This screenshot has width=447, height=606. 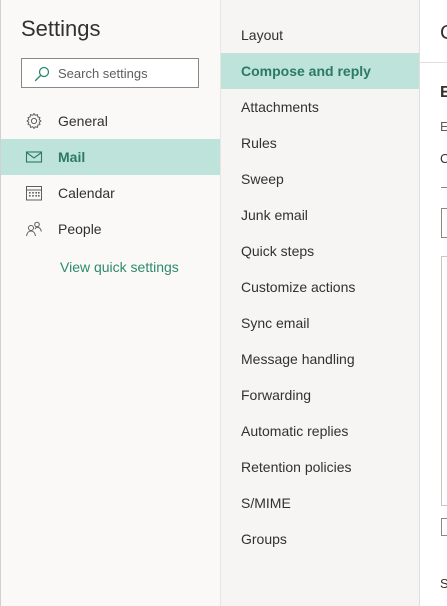 What do you see at coordinates (125, 73) in the screenshot?
I see `search-settings-input` at bounding box center [125, 73].